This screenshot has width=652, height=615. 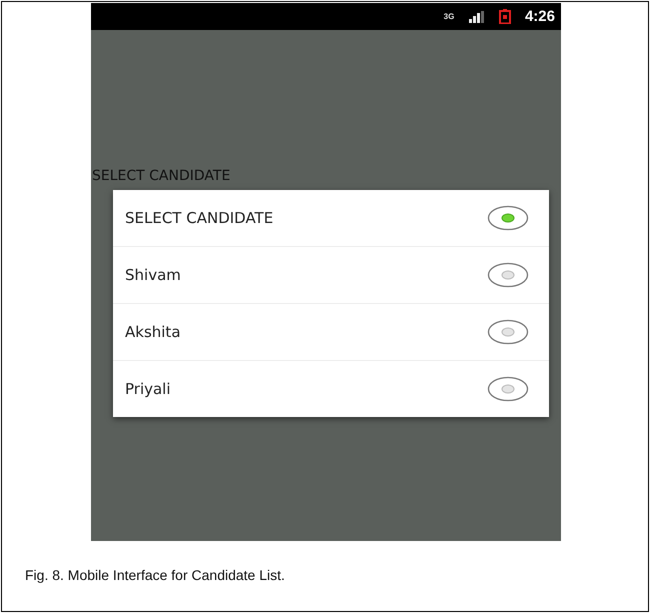 What do you see at coordinates (476, 16) in the screenshot?
I see `signal-icon` at bounding box center [476, 16].